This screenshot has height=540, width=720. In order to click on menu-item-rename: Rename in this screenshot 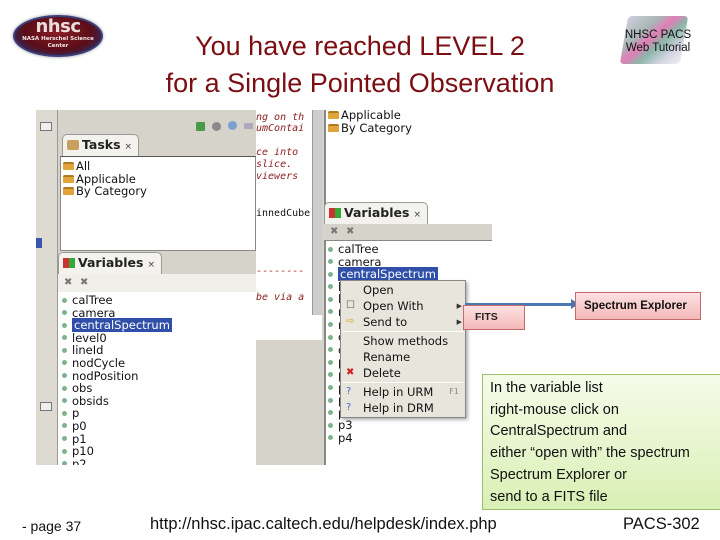, I will do `click(403, 357)`.